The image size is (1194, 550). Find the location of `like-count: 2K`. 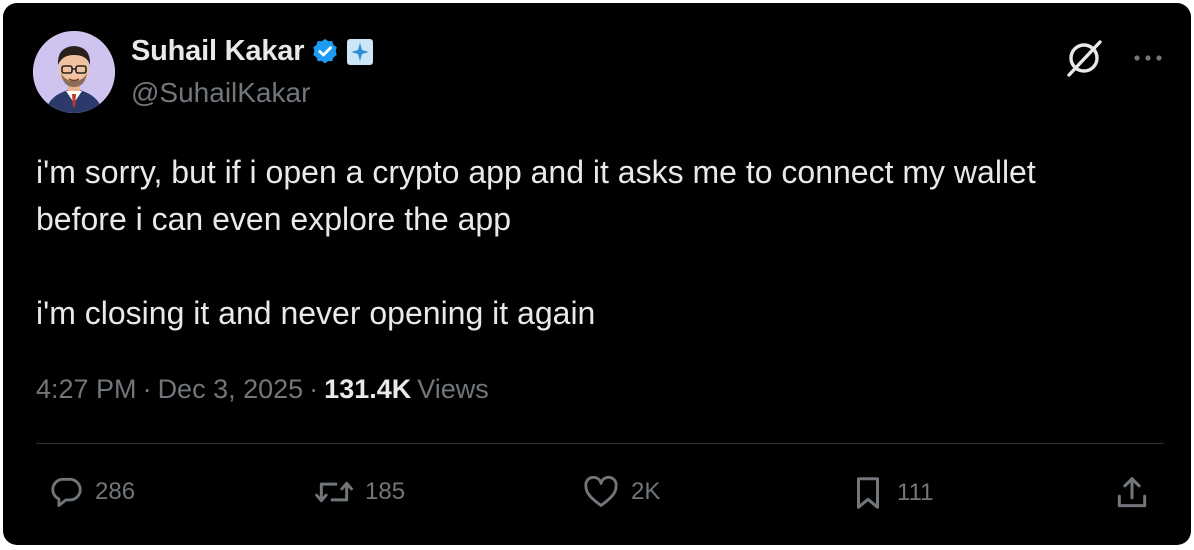

like-count: 2K is located at coordinates (646, 491).